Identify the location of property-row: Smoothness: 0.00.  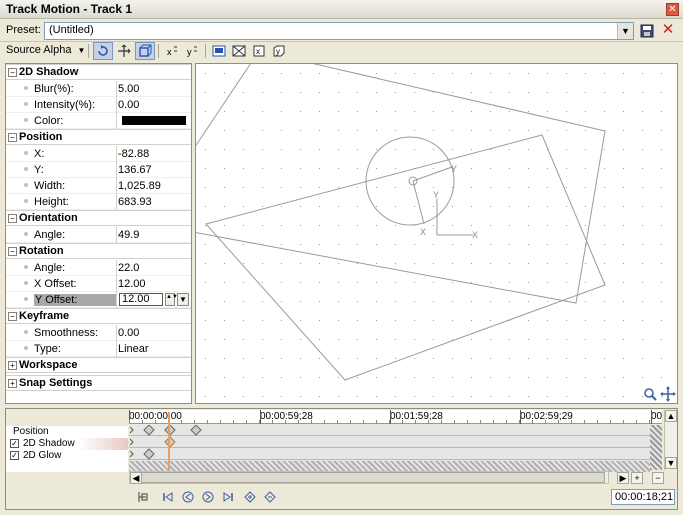
(98, 333).